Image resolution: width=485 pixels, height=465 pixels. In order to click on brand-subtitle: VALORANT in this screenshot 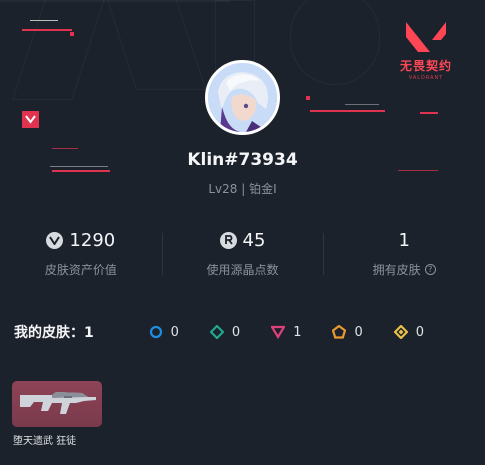, I will do `click(426, 78)`.